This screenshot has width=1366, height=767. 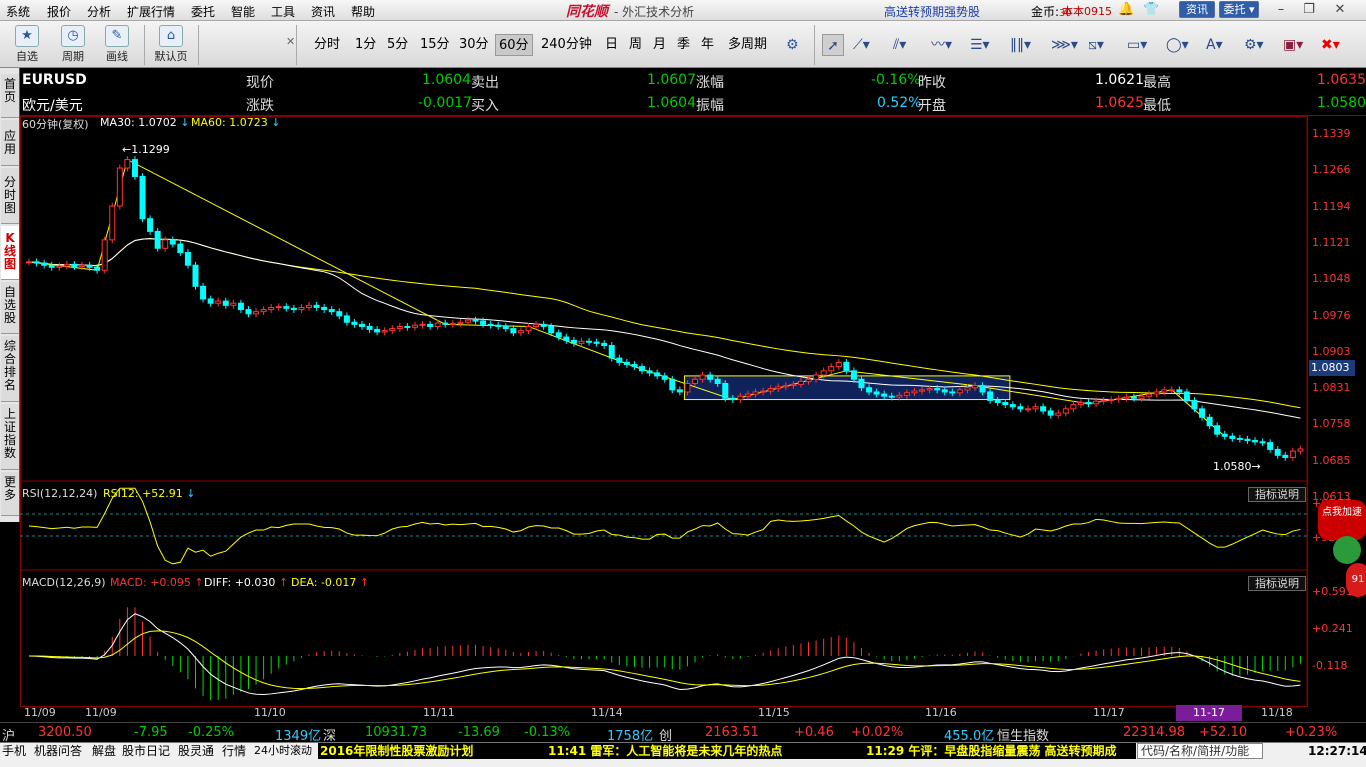 I want to click on period-year: 年, so click(x=707, y=45).